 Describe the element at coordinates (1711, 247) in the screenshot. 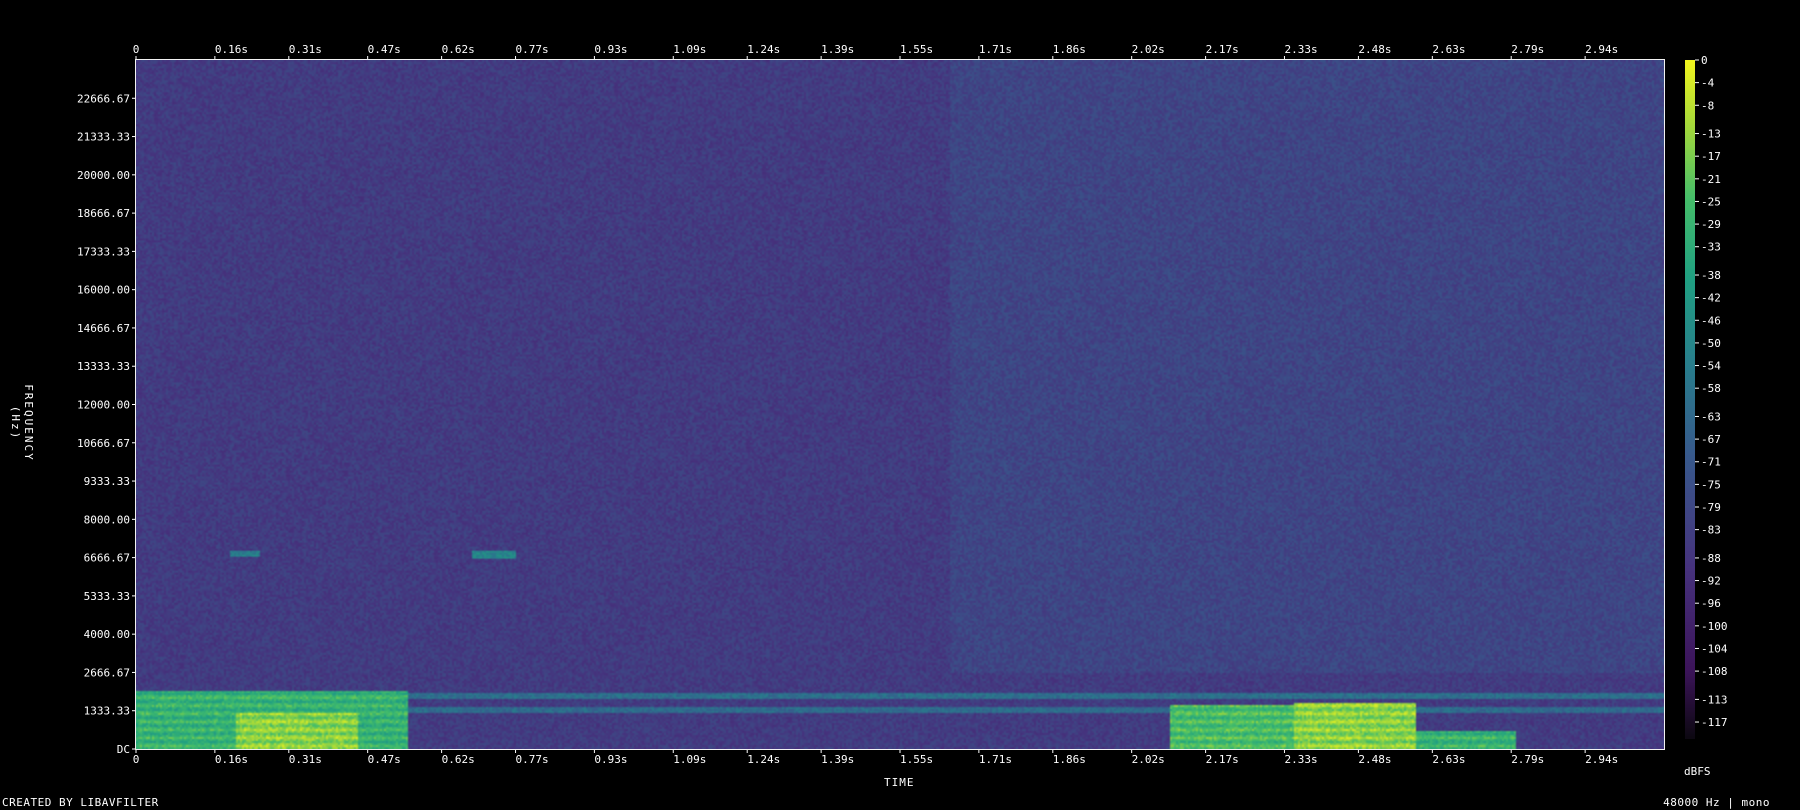

I see `colorbar-tick-label: -33` at that location.